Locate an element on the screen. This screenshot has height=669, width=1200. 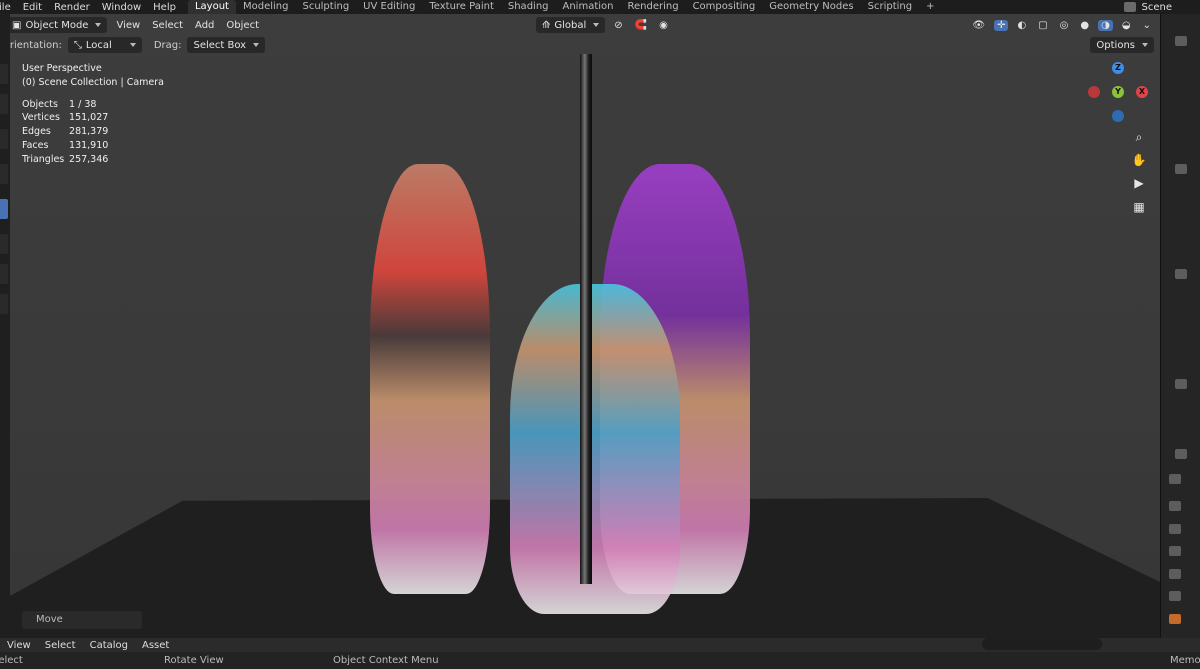
mode-label: Object Mode is located at coordinates (57, 25).